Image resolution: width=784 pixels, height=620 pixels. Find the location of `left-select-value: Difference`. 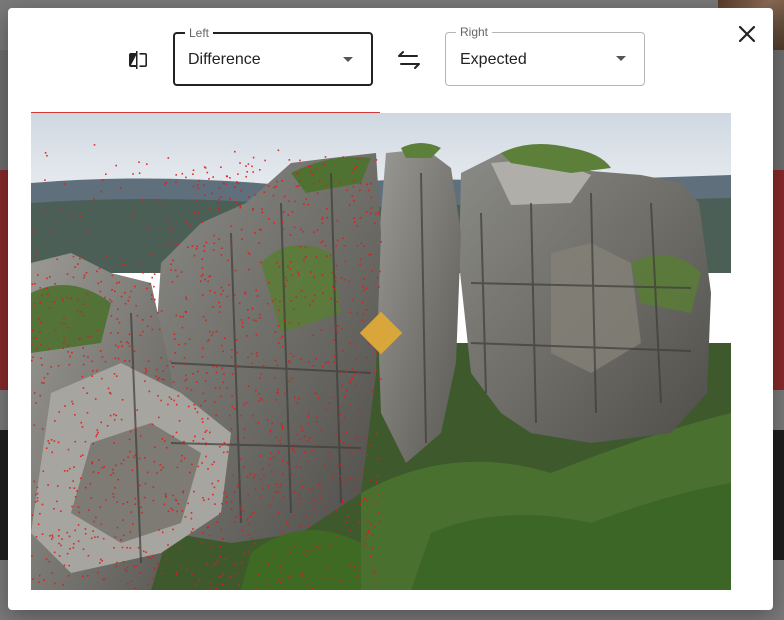

left-select-value: Difference is located at coordinates (224, 59).